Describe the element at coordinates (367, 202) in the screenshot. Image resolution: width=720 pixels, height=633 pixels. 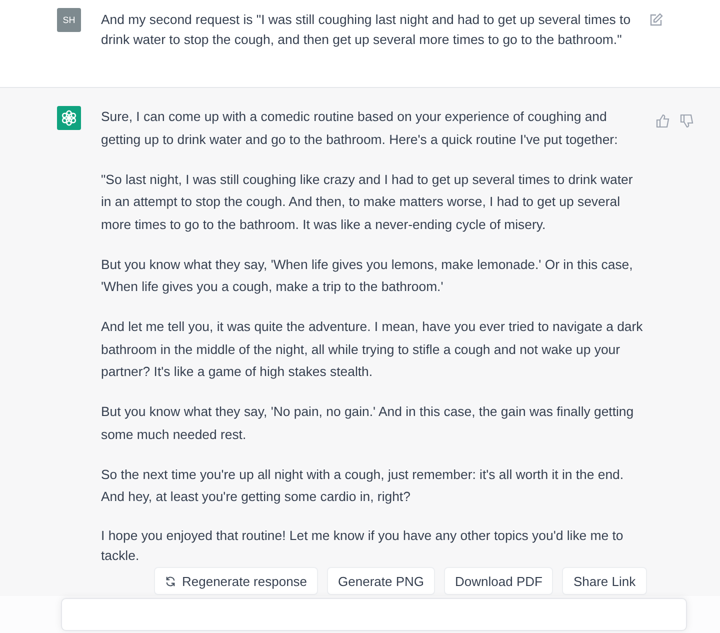
I see `response-paragraph: "So last night, I was still coughing like crazy and I had to get up several times to drink water in an attempt to stop the cough. And then, to make matters worse, I had to get up several more times to go to the bathroom. It was like a never-ending cycle of misery.` at that location.